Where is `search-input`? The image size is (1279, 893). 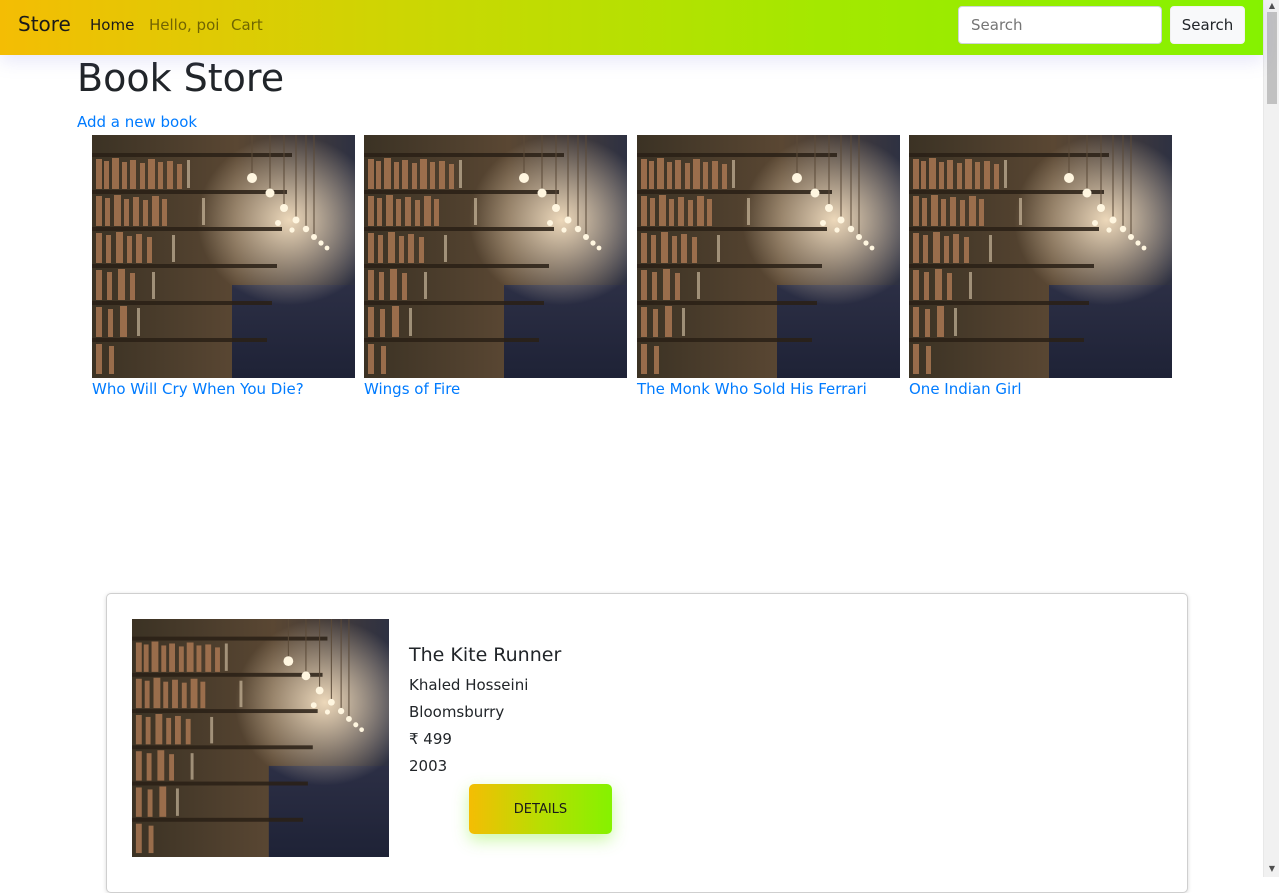
search-input is located at coordinates (1060, 25).